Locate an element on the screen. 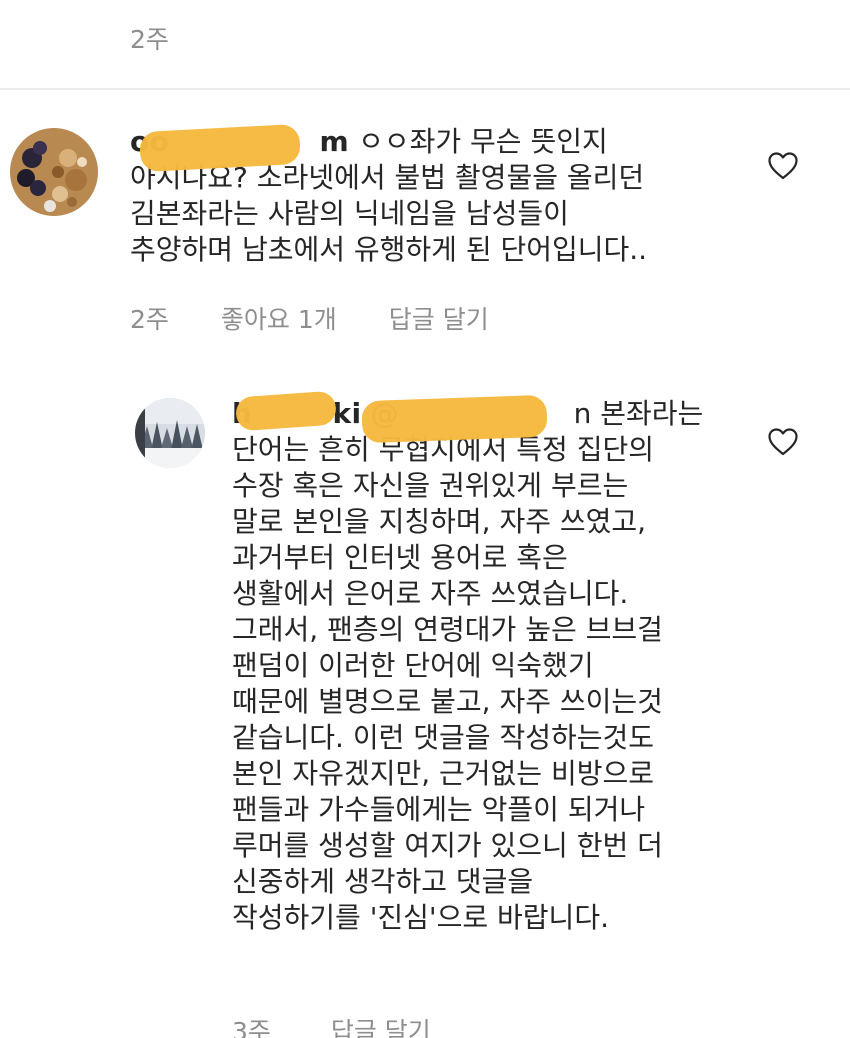  comment2-text-line-12: 팬들과 가수들에게는 악플이 되거나 is located at coordinates (439, 809).